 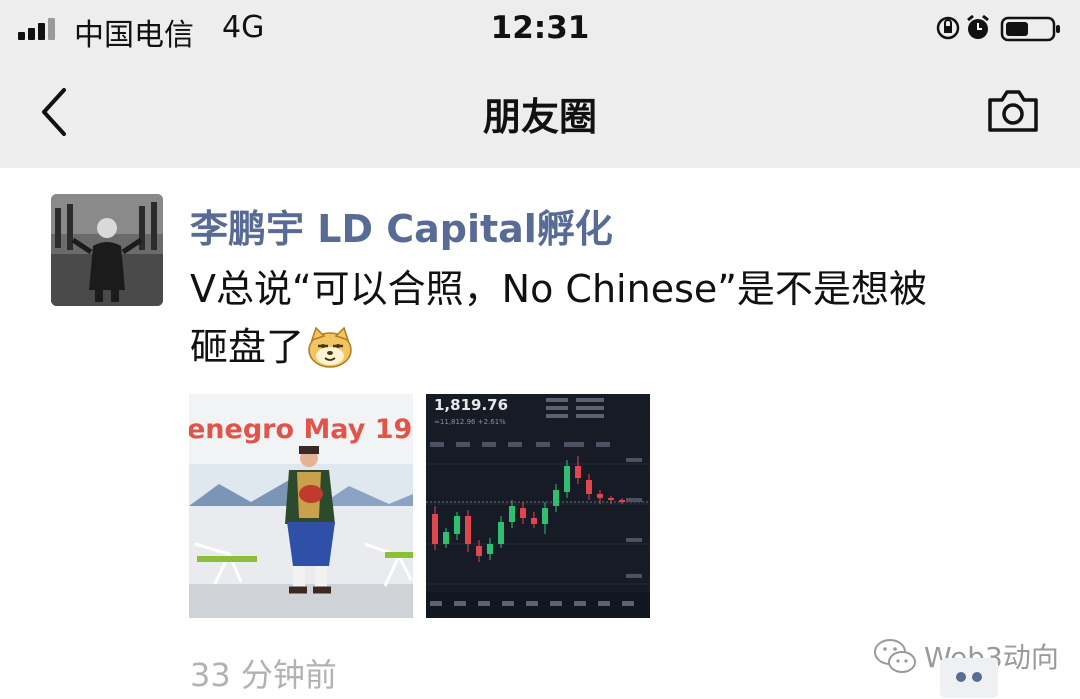 I want to click on post-timestamp: 33 分钟前, so click(x=263, y=675).